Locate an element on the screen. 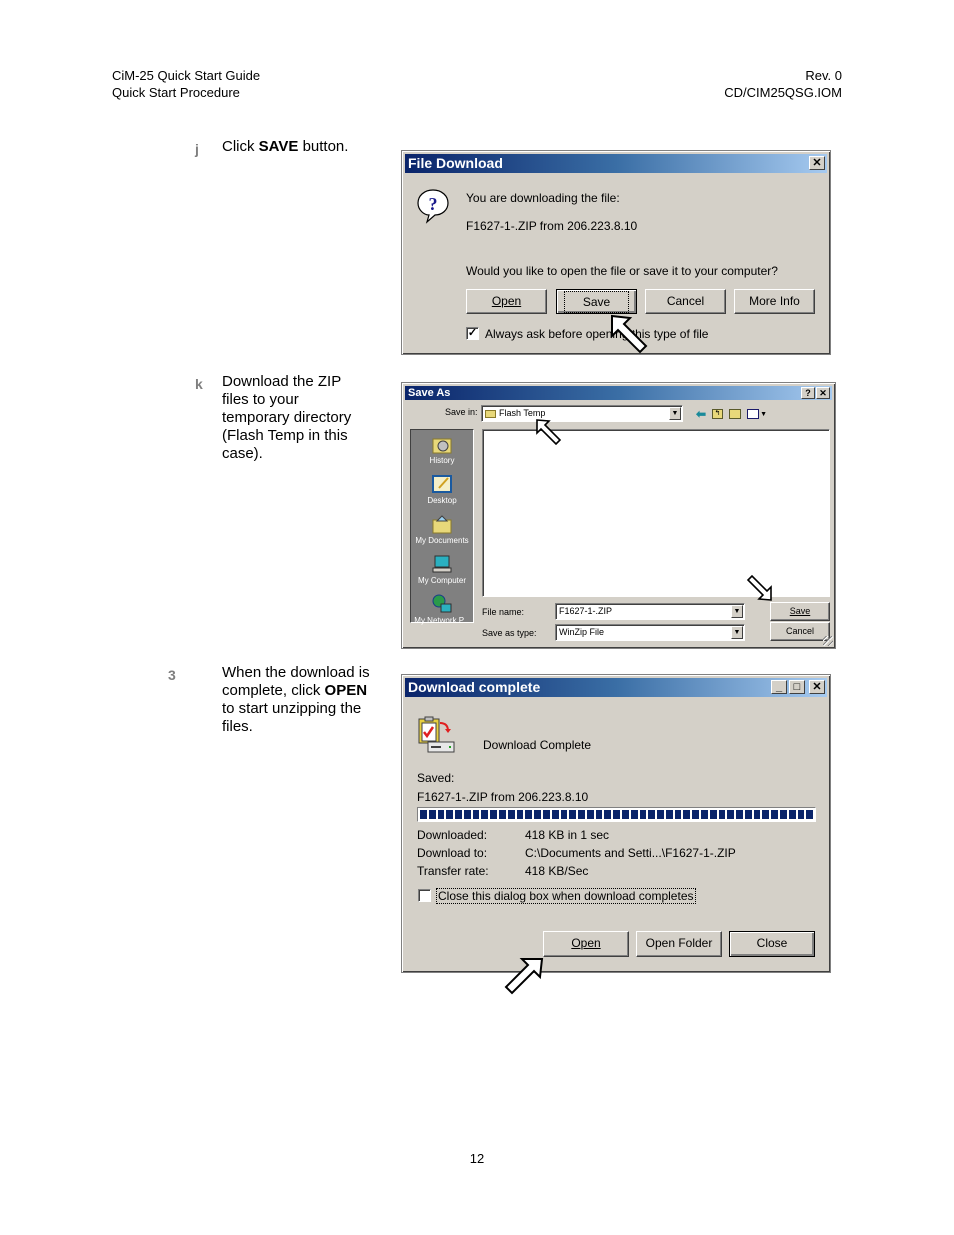 The height and width of the screenshot is (1235, 954). download-to-value: C:\Documents and Setti...\F1627-1-.ZIP is located at coordinates (630, 853).